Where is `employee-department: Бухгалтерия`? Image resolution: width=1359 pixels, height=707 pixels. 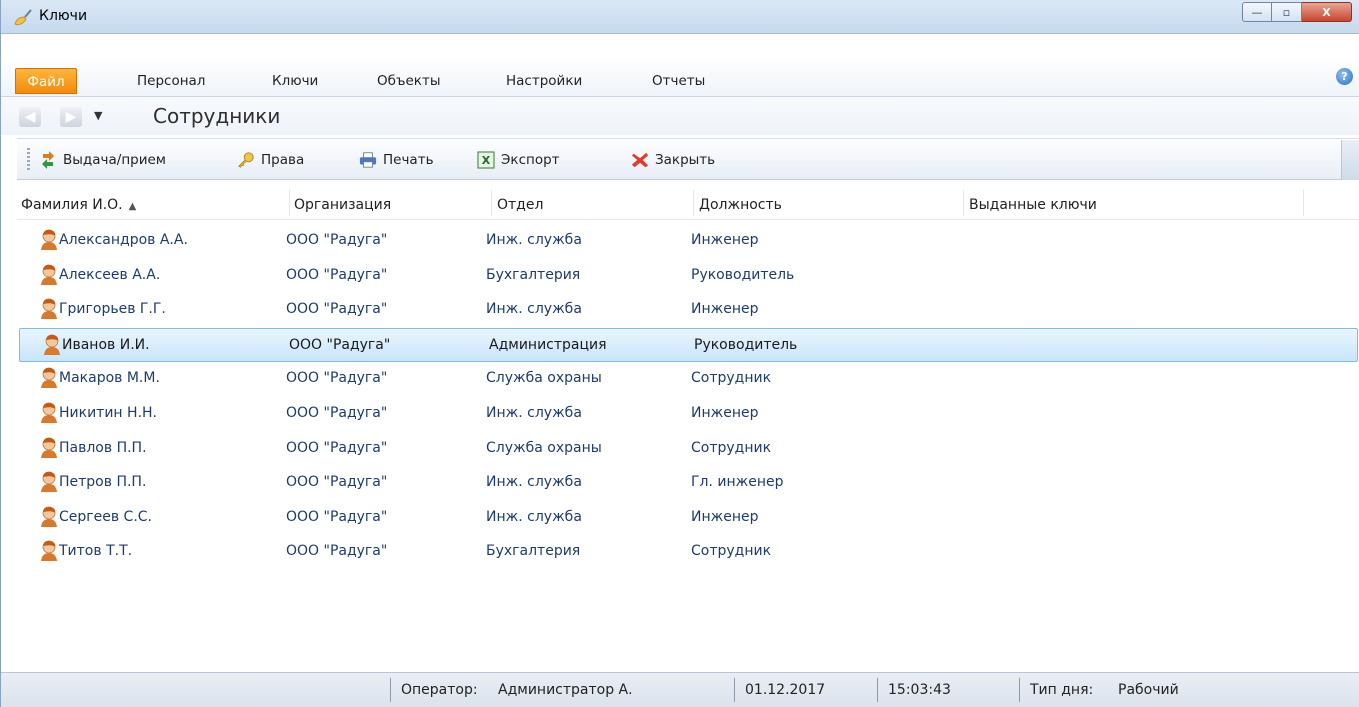
employee-department: Бухгалтерия is located at coordinates (533, 275).